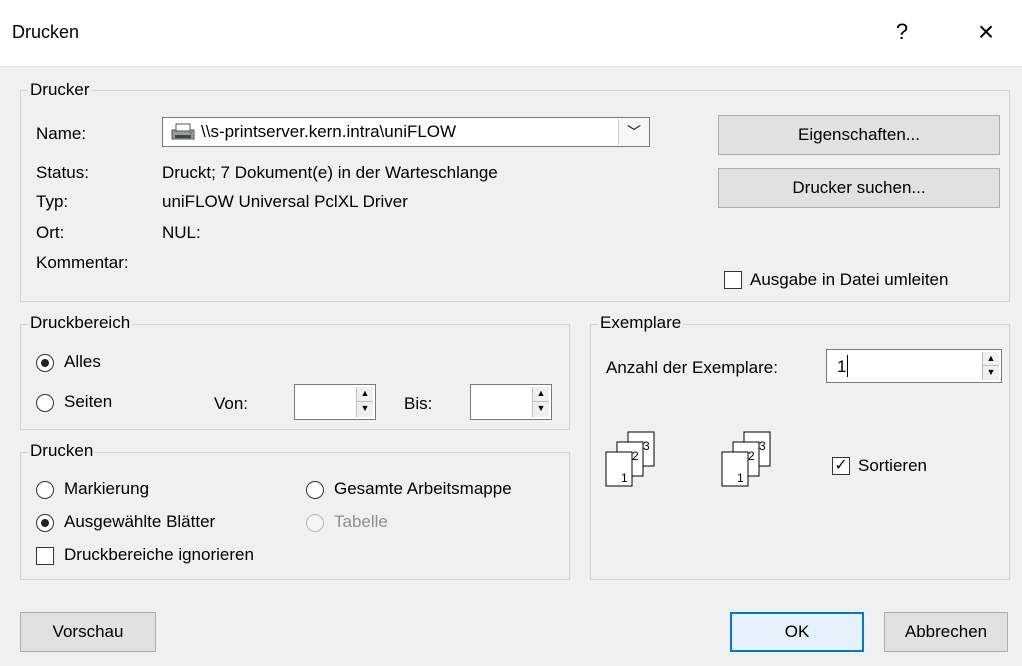  What do you see at coordinates (61, 133) in the screenshot?
I see `printer-name-label: Name:` at bounding box center [61, 133].